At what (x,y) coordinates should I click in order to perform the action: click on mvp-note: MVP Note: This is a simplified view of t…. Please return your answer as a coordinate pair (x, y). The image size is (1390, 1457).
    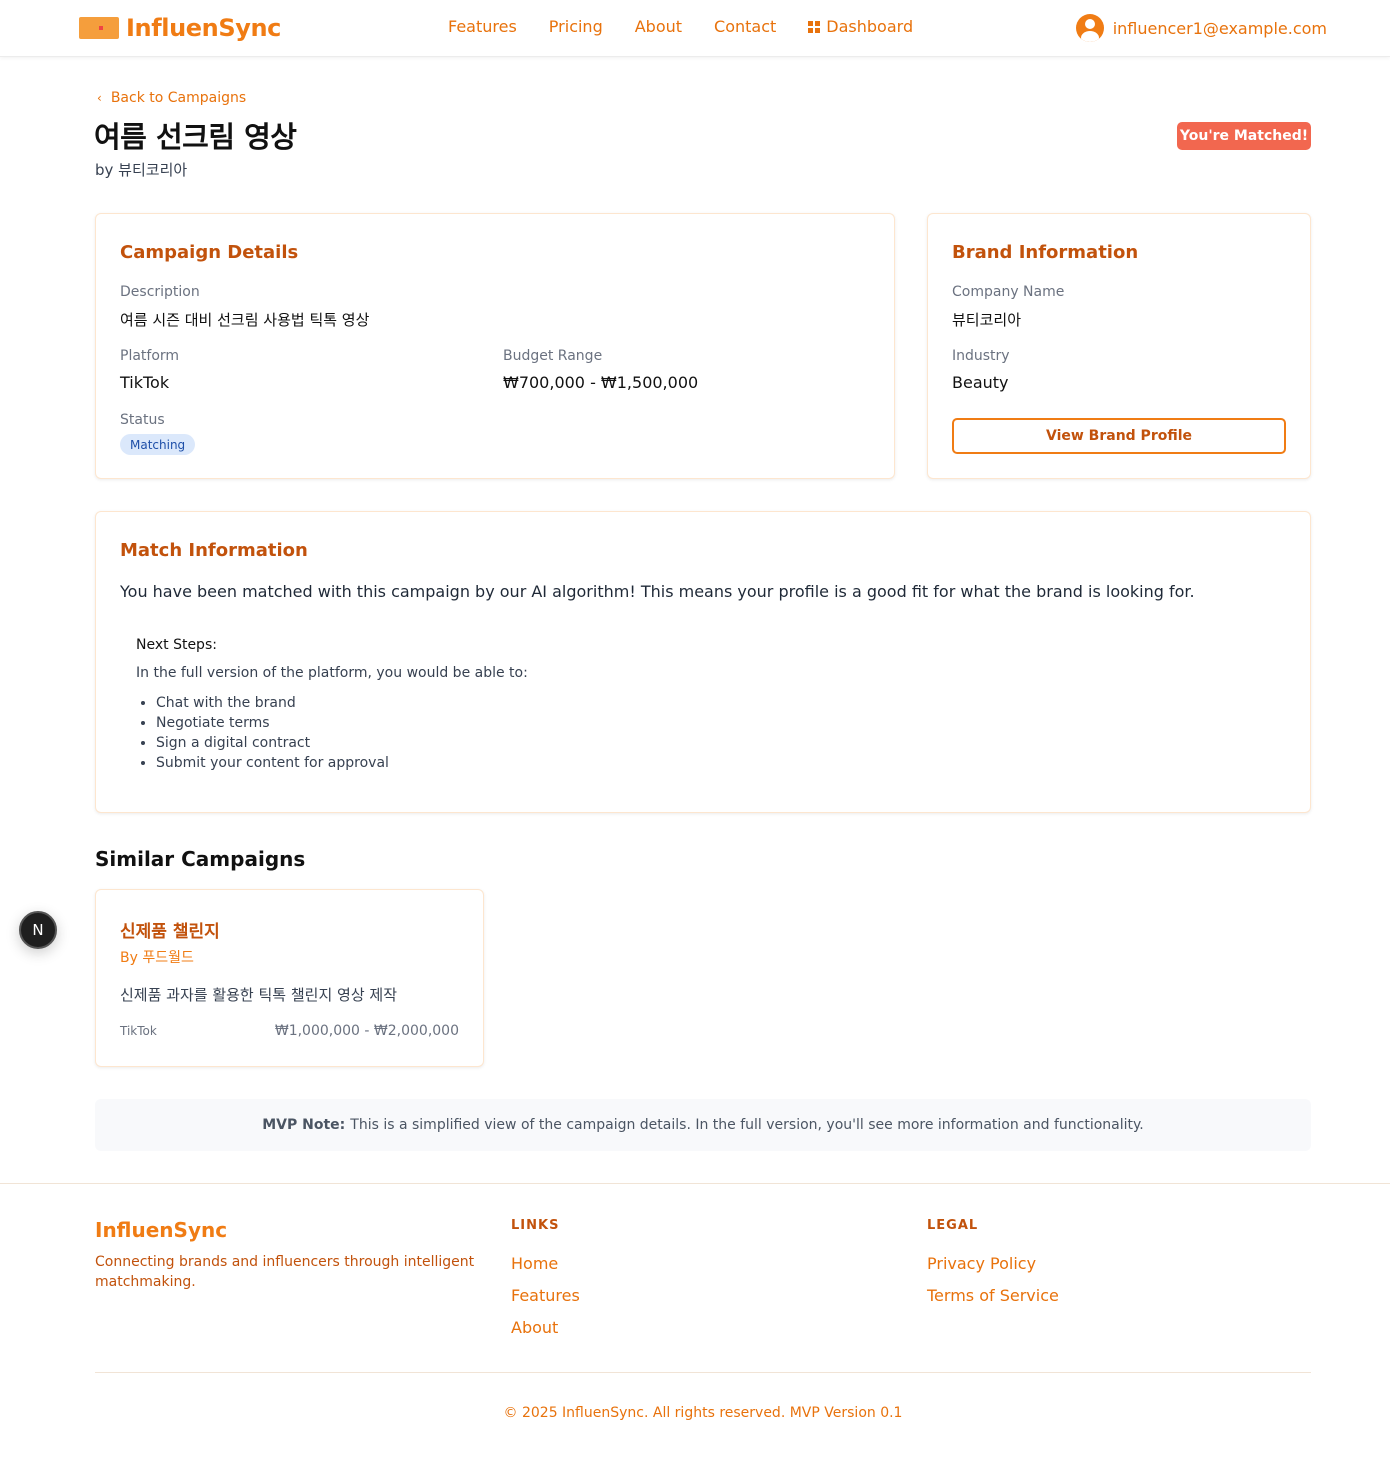
    Looking at the image, I should click on (703, 1125).